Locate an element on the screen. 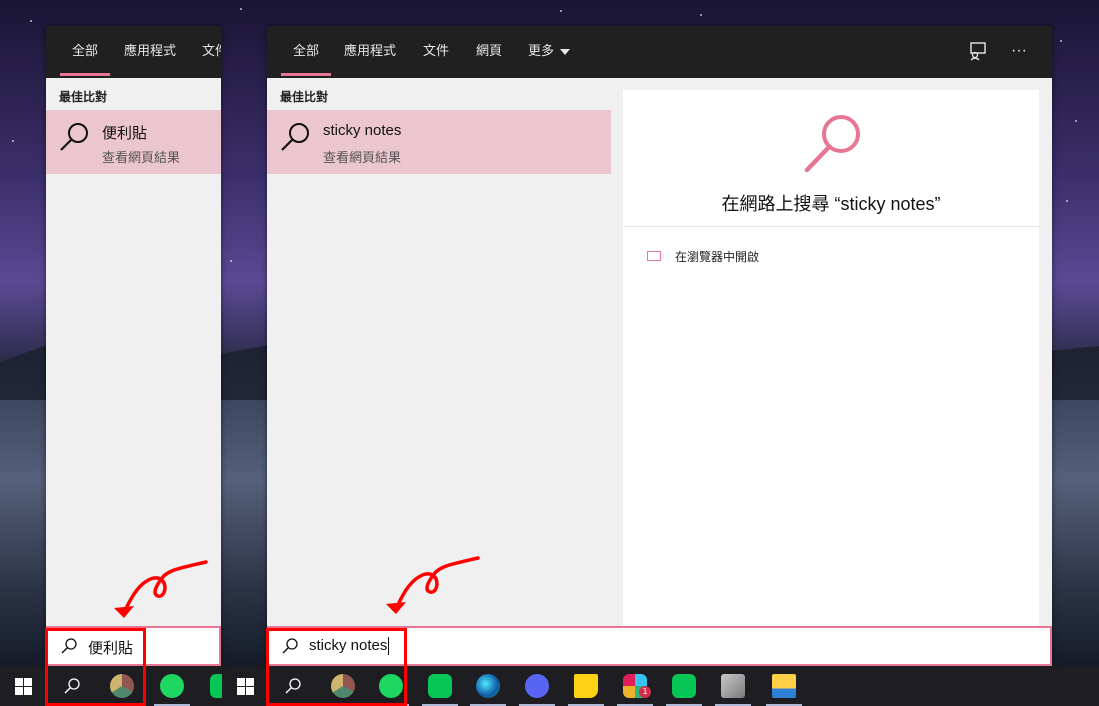 The image size is (1099, 706). tab-more: 更多 is located at coordinates (549, 52).